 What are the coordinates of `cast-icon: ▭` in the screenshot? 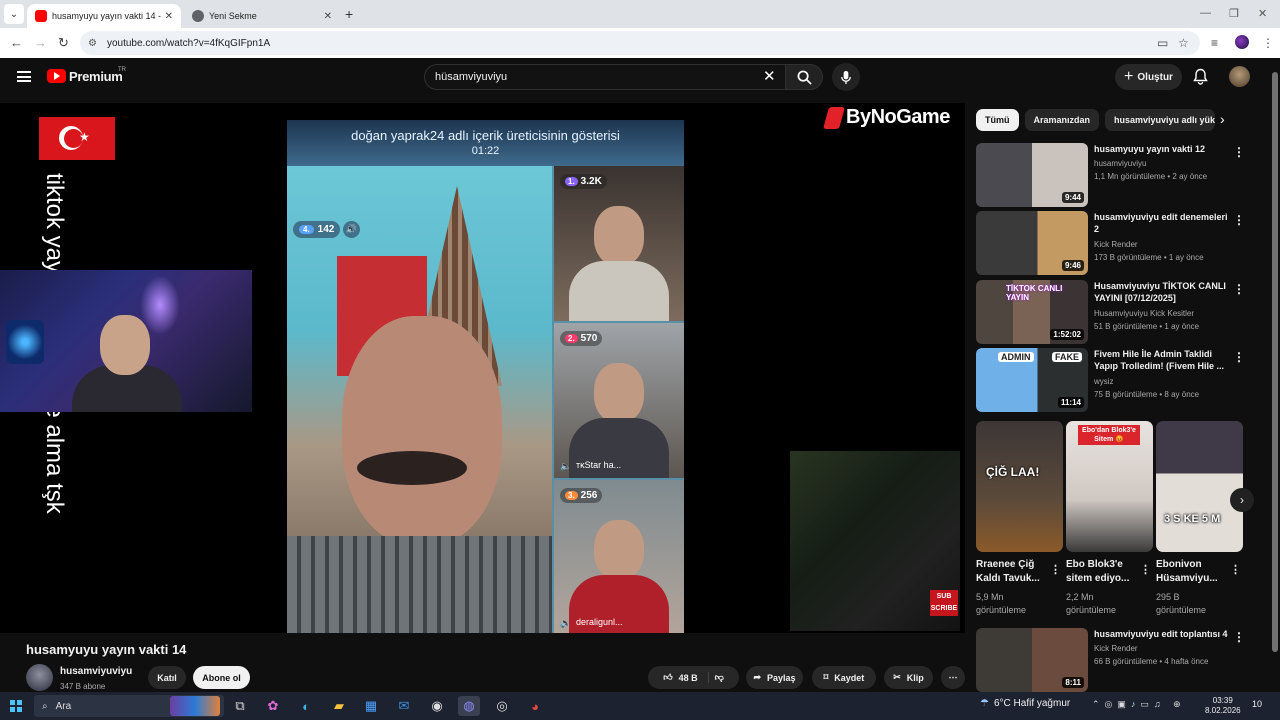 It's located at (1162, 43).